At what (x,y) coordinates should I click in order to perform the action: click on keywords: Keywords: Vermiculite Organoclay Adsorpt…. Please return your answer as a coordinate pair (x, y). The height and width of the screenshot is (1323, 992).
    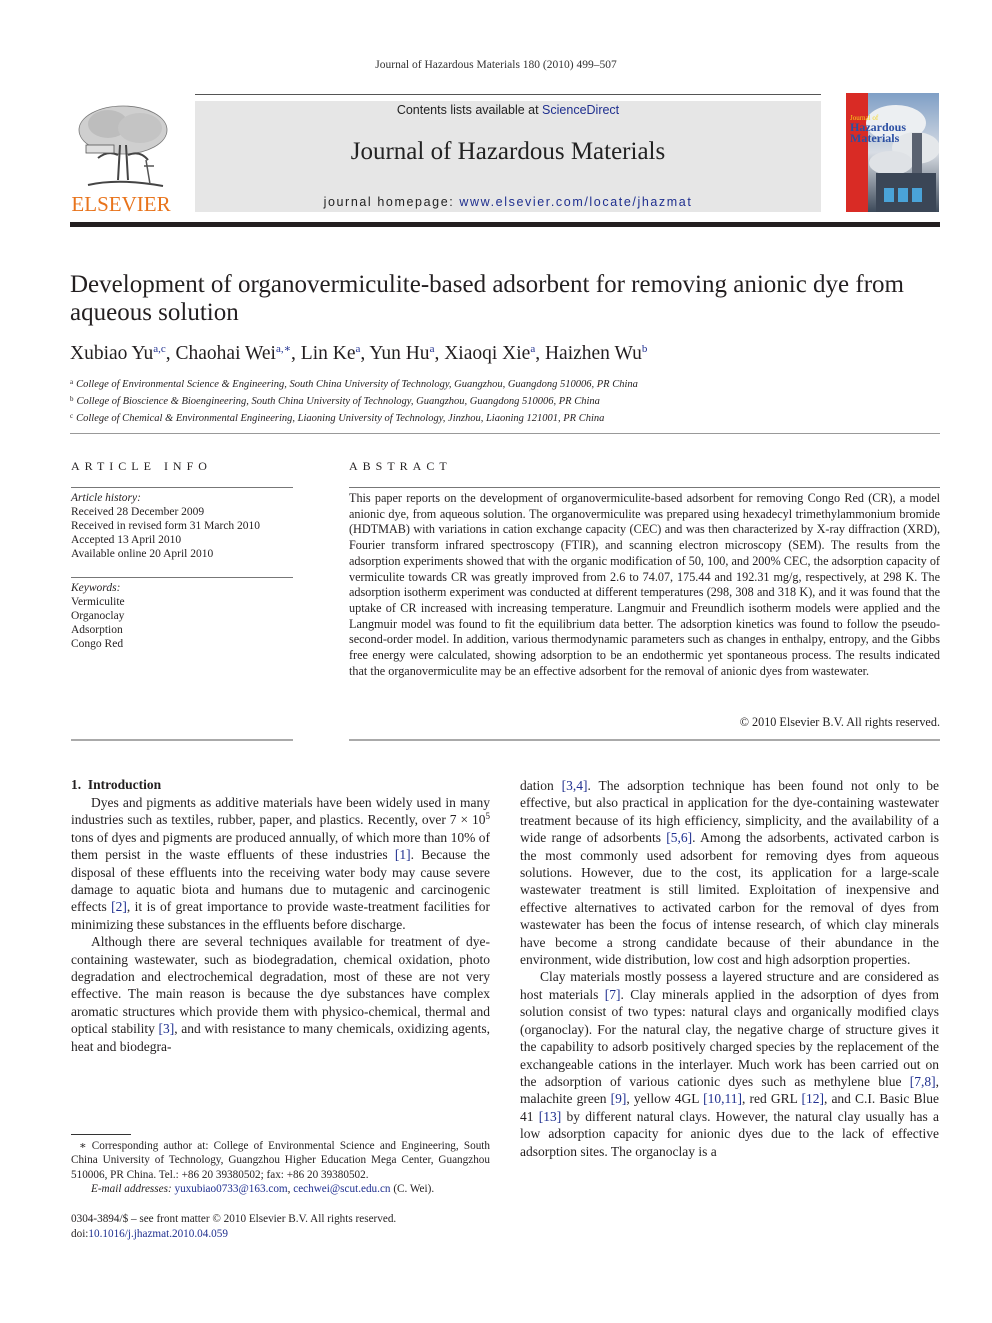
    Looking at the image, I should click on (98, 616).